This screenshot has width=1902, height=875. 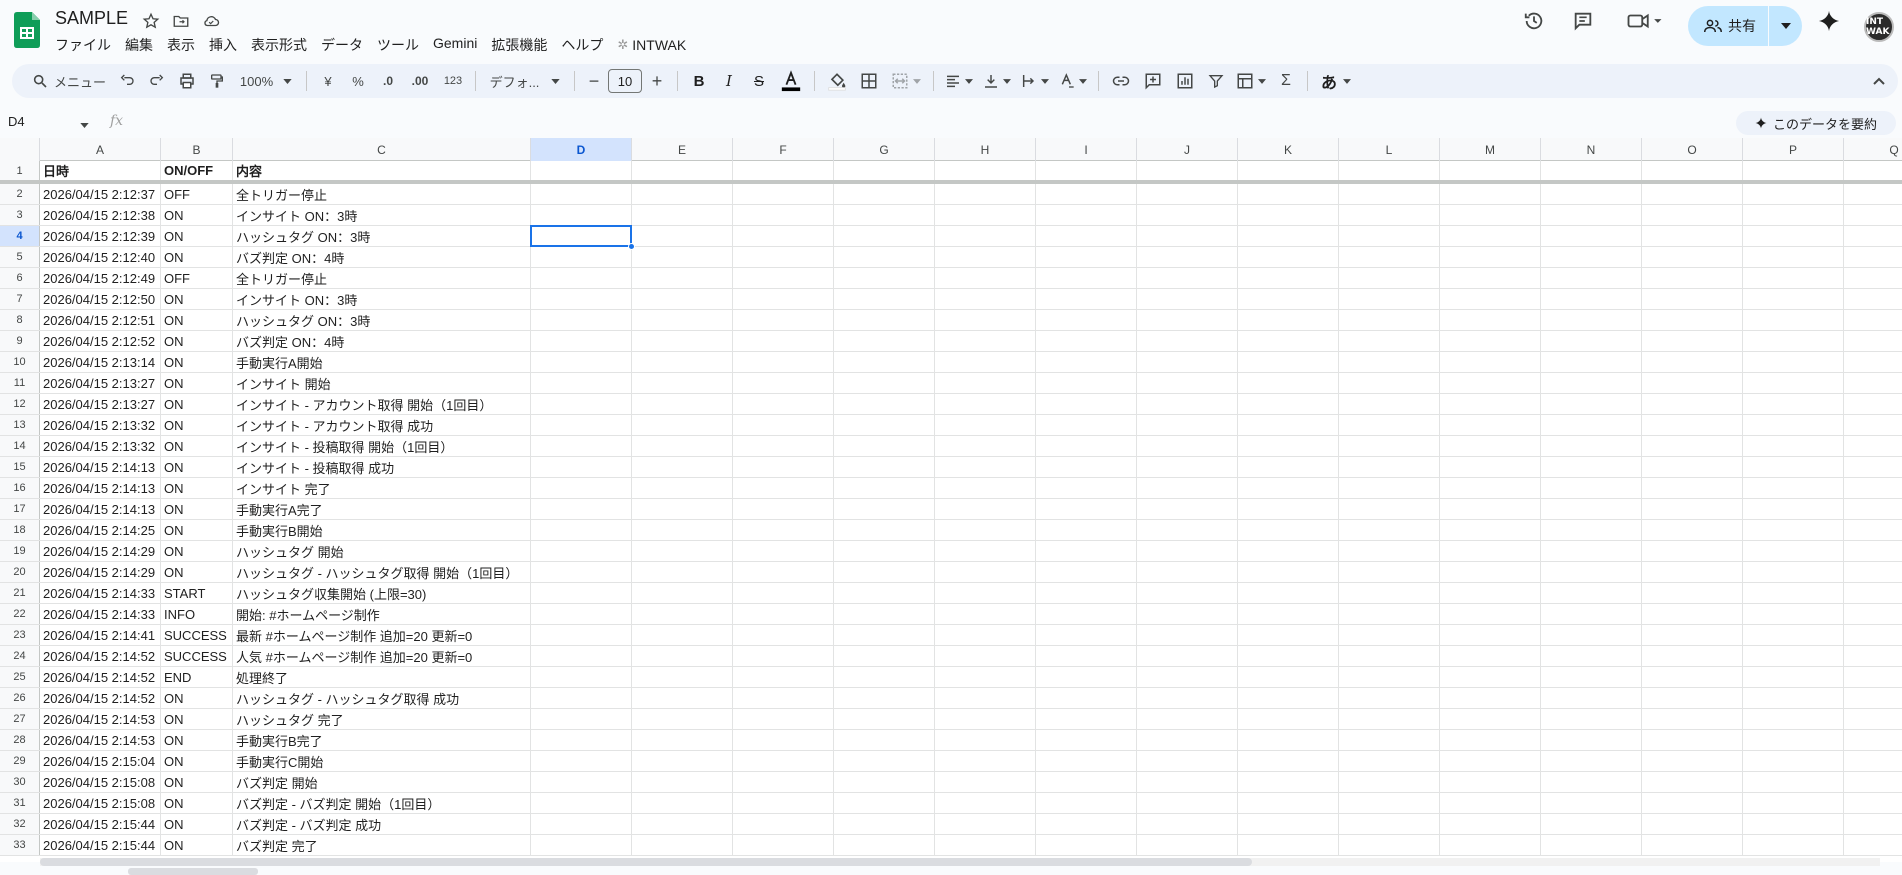 I want to click on cell-o32, so click(x=1692, y=824).